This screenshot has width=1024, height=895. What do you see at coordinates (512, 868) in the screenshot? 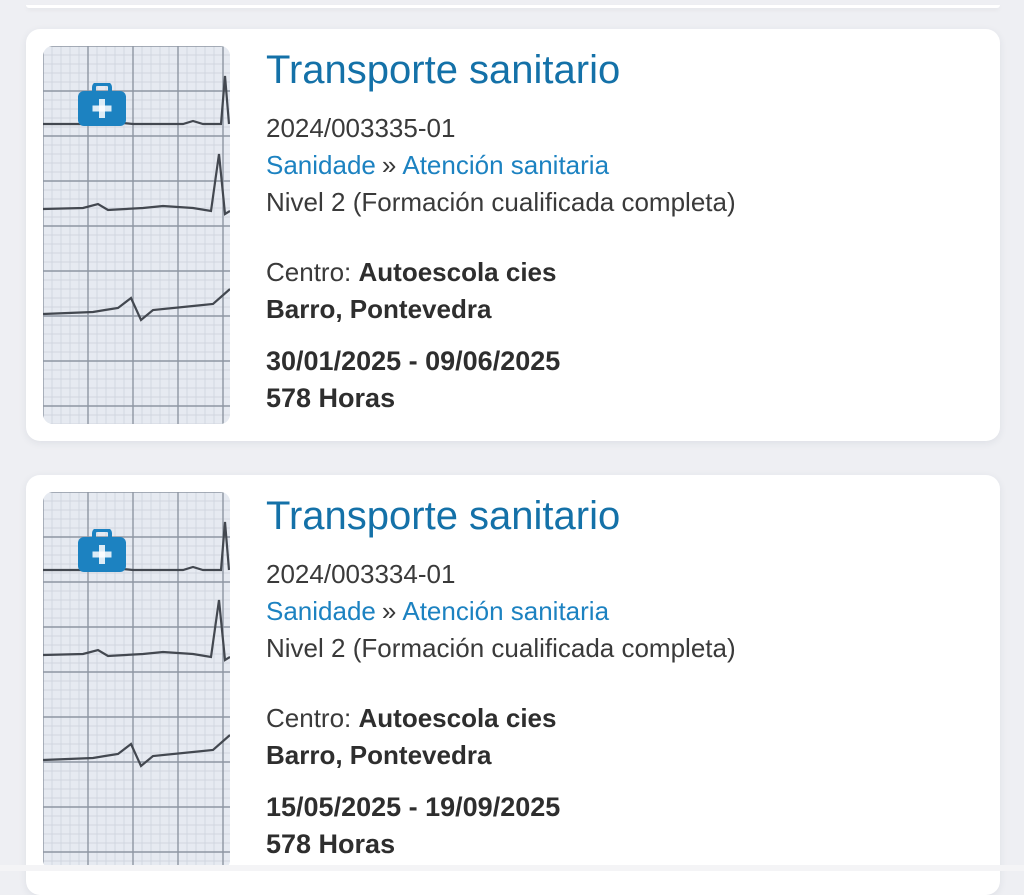
I see `bottom-edge` at bounding box center [512, 868].